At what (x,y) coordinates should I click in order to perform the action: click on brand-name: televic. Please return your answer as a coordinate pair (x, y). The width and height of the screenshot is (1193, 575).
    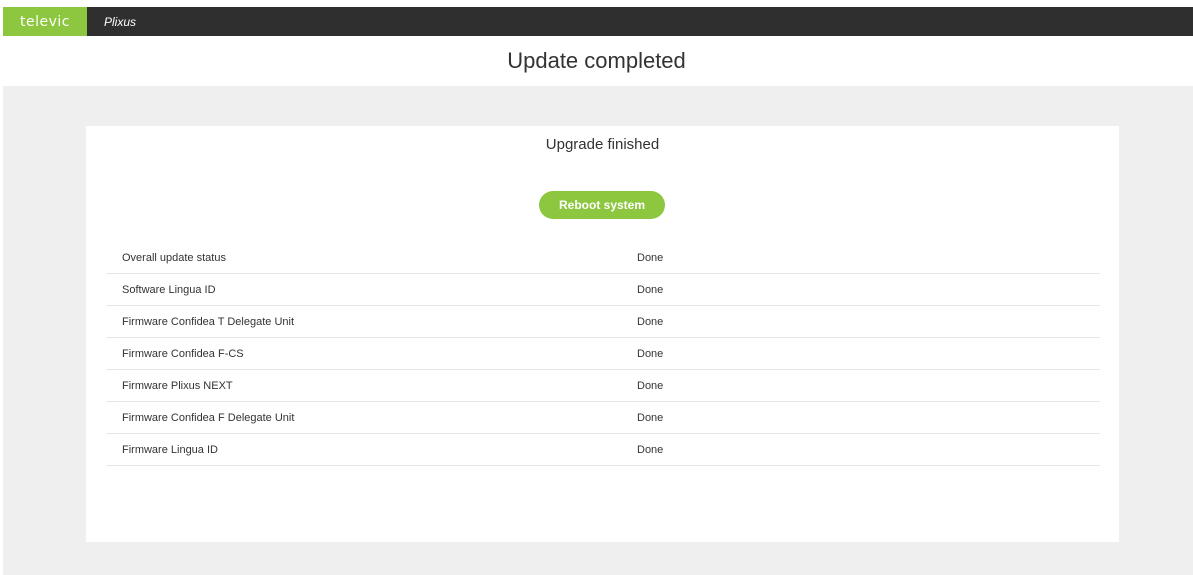
    Looking at the image, I should click on (45, 21).